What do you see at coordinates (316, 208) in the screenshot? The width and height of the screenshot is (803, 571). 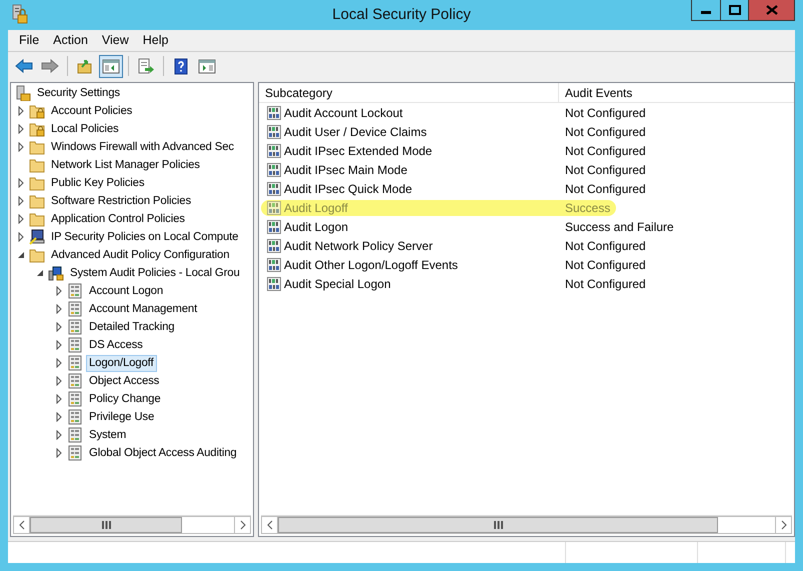 I see `table-cell-text: Audit Logoff` at bounding box center [316, 208].